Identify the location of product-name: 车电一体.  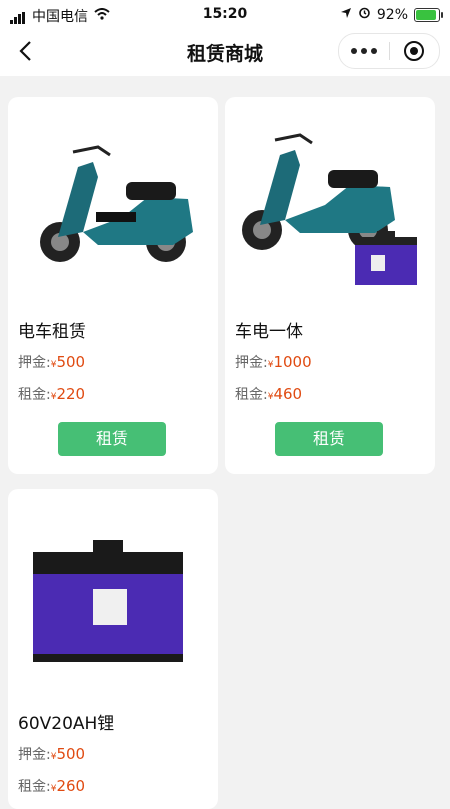
(269, 332).